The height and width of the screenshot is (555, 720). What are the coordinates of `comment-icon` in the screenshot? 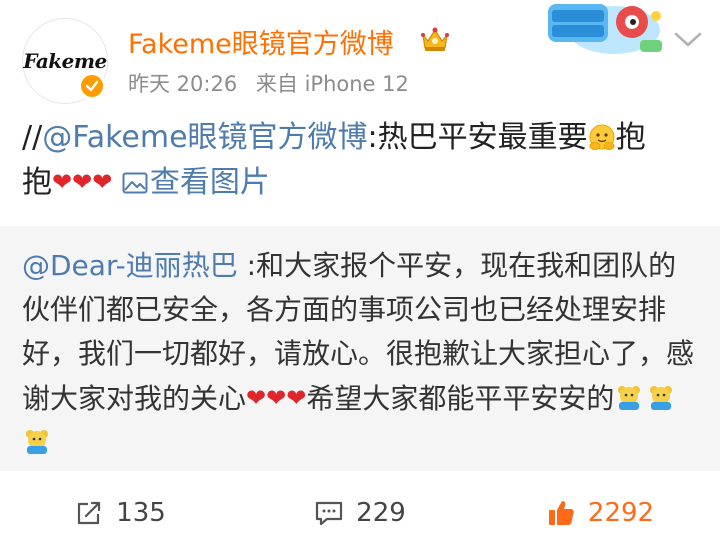 It's located at (329, 513).